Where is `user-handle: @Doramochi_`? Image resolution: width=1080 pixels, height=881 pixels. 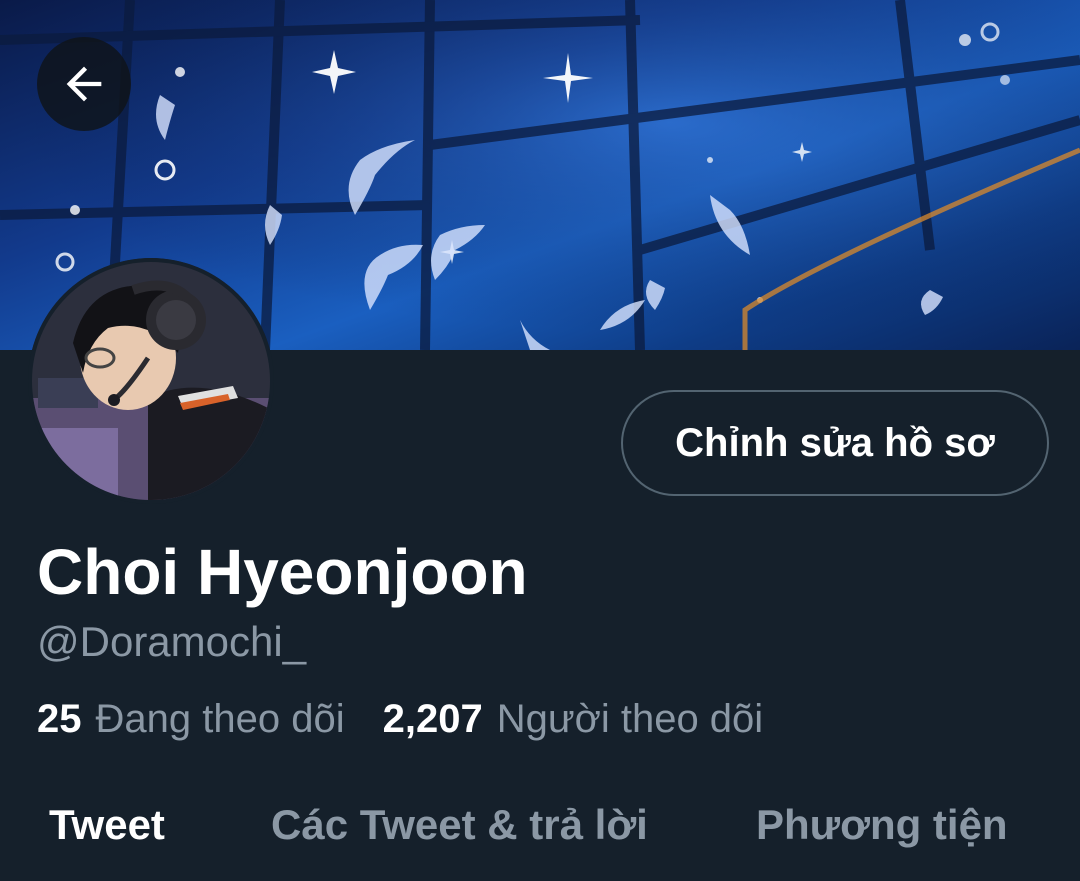
user-handle: @Doramochi_ is located at coordinates (172, 641).